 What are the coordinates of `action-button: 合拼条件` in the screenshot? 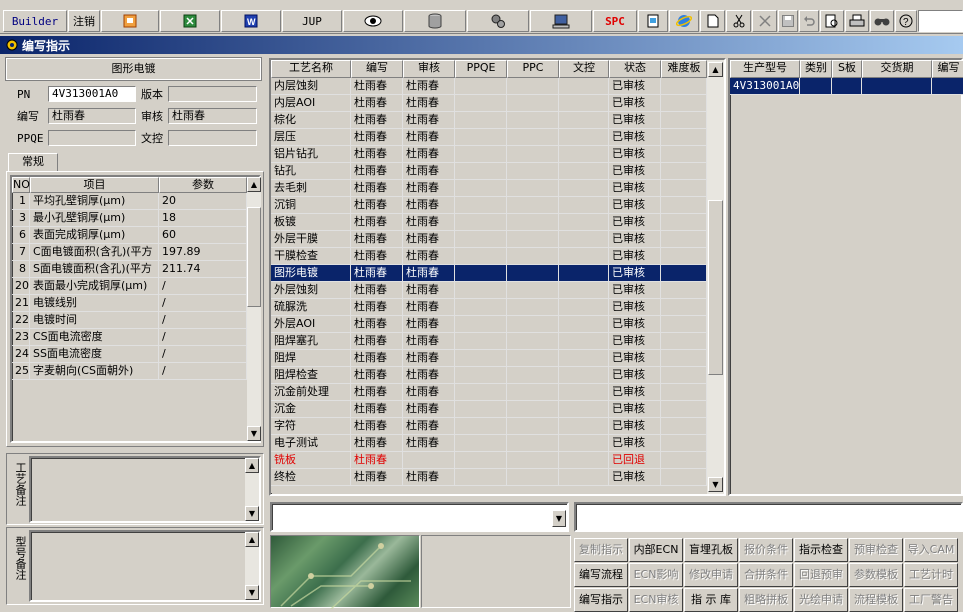 It's located at (766, 575).